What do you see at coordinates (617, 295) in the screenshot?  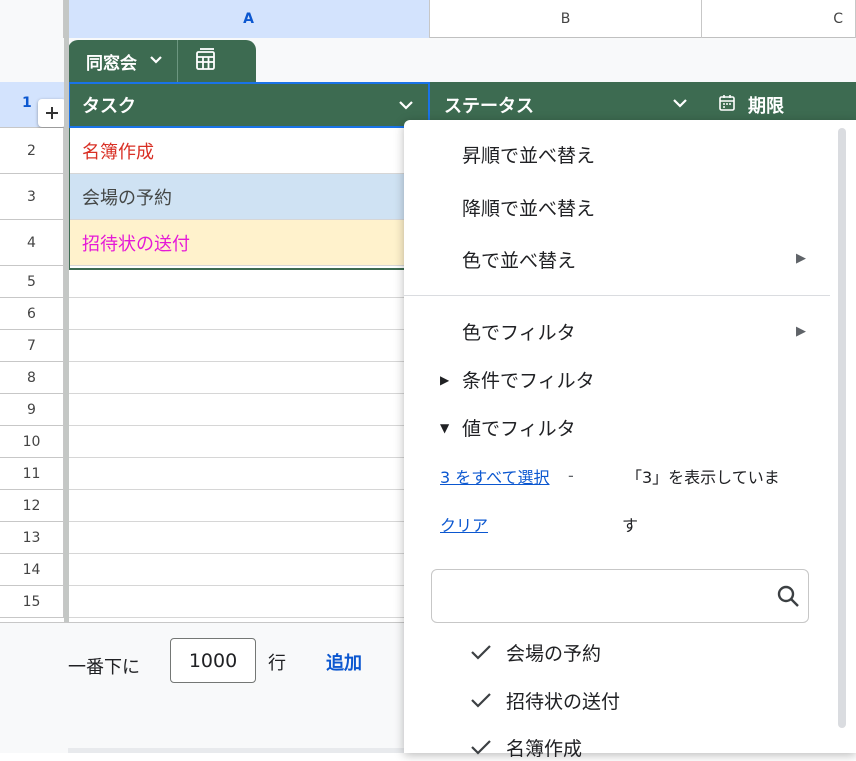 I see `menu-divider` at bounding box center [617, 295].